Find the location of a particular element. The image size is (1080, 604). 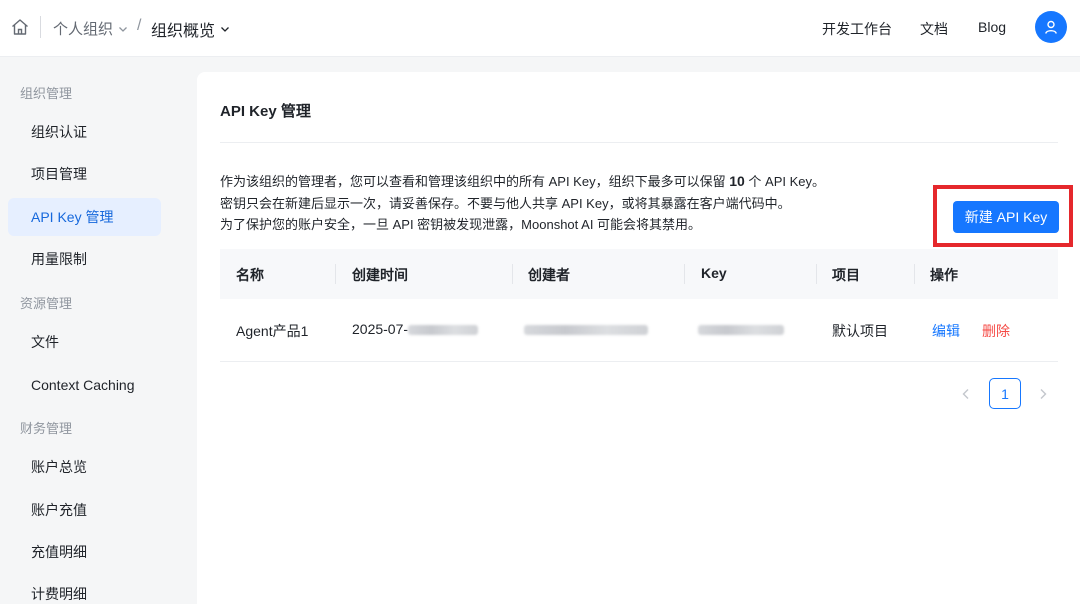

sidebar-item-label: API Key 管理 is located at coordinates (72, 217).